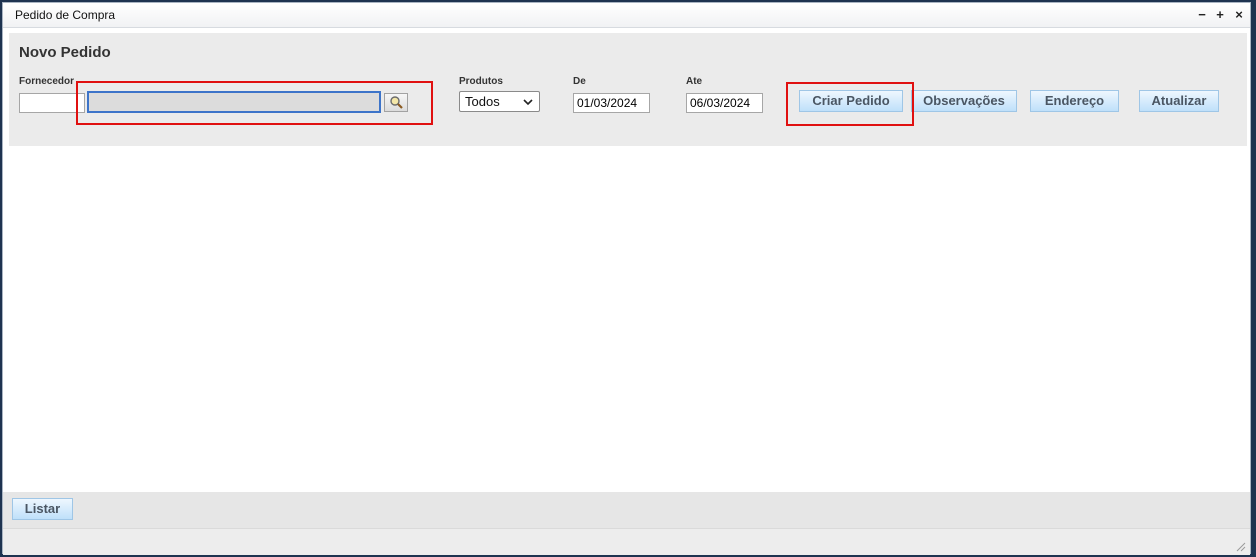  I want to click on footer-bar: Listar, so click(626, 510).